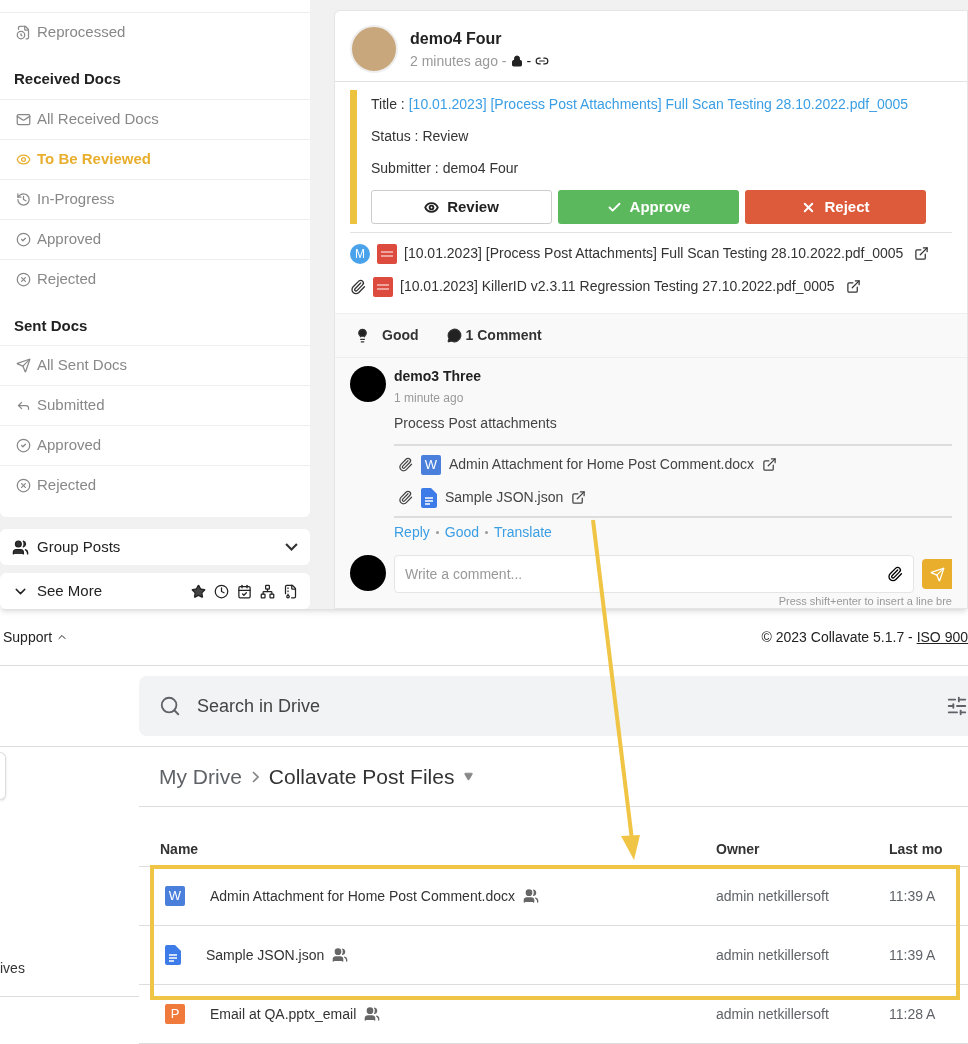 This screenshot has width=968, height=1044. What do you see at coordinates (438, 849) in the screenshot?
I see `column-header: Name` at bounding box center [438, 849].